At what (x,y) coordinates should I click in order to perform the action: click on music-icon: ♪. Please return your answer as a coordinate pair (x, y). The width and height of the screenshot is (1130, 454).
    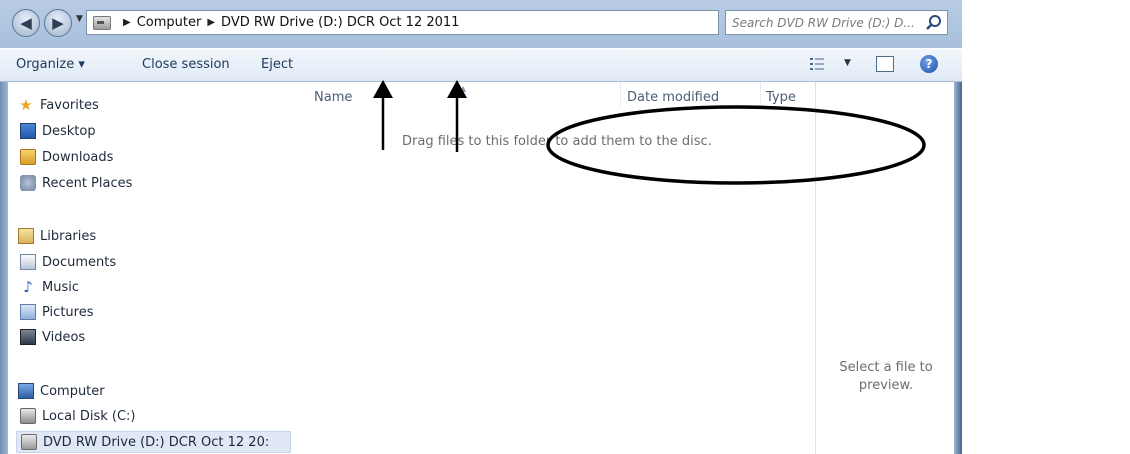
    Looking at the image, I should click on (28, 287).